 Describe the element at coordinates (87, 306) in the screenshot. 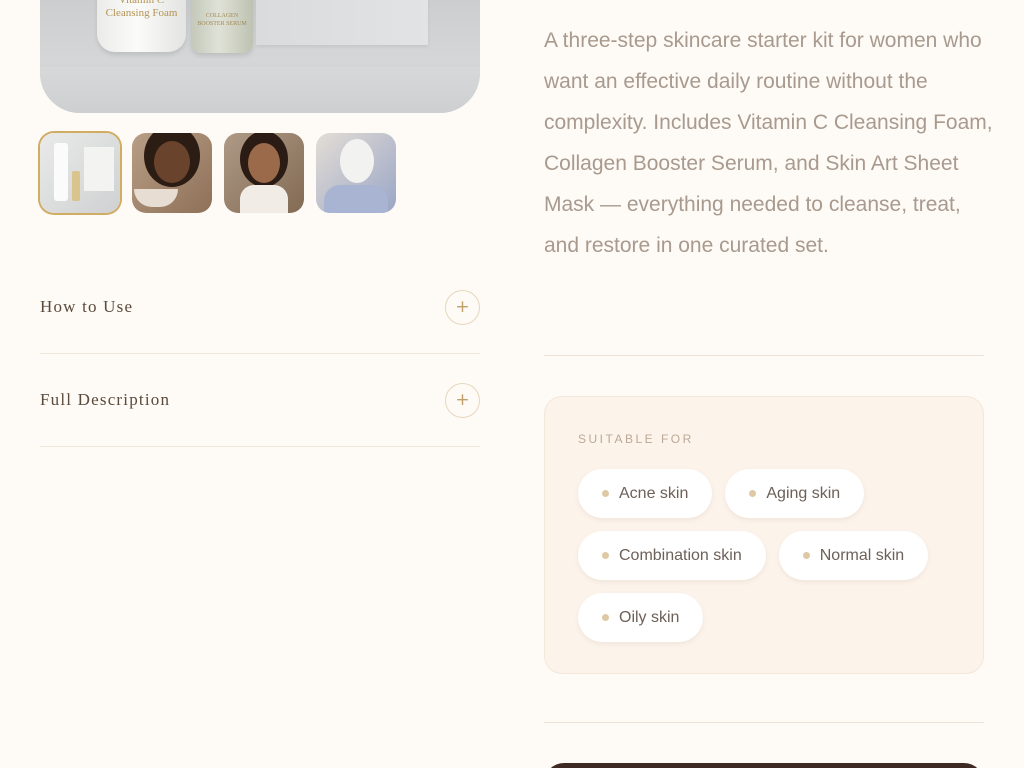

I see `accordion-title: How to Use` at that location.